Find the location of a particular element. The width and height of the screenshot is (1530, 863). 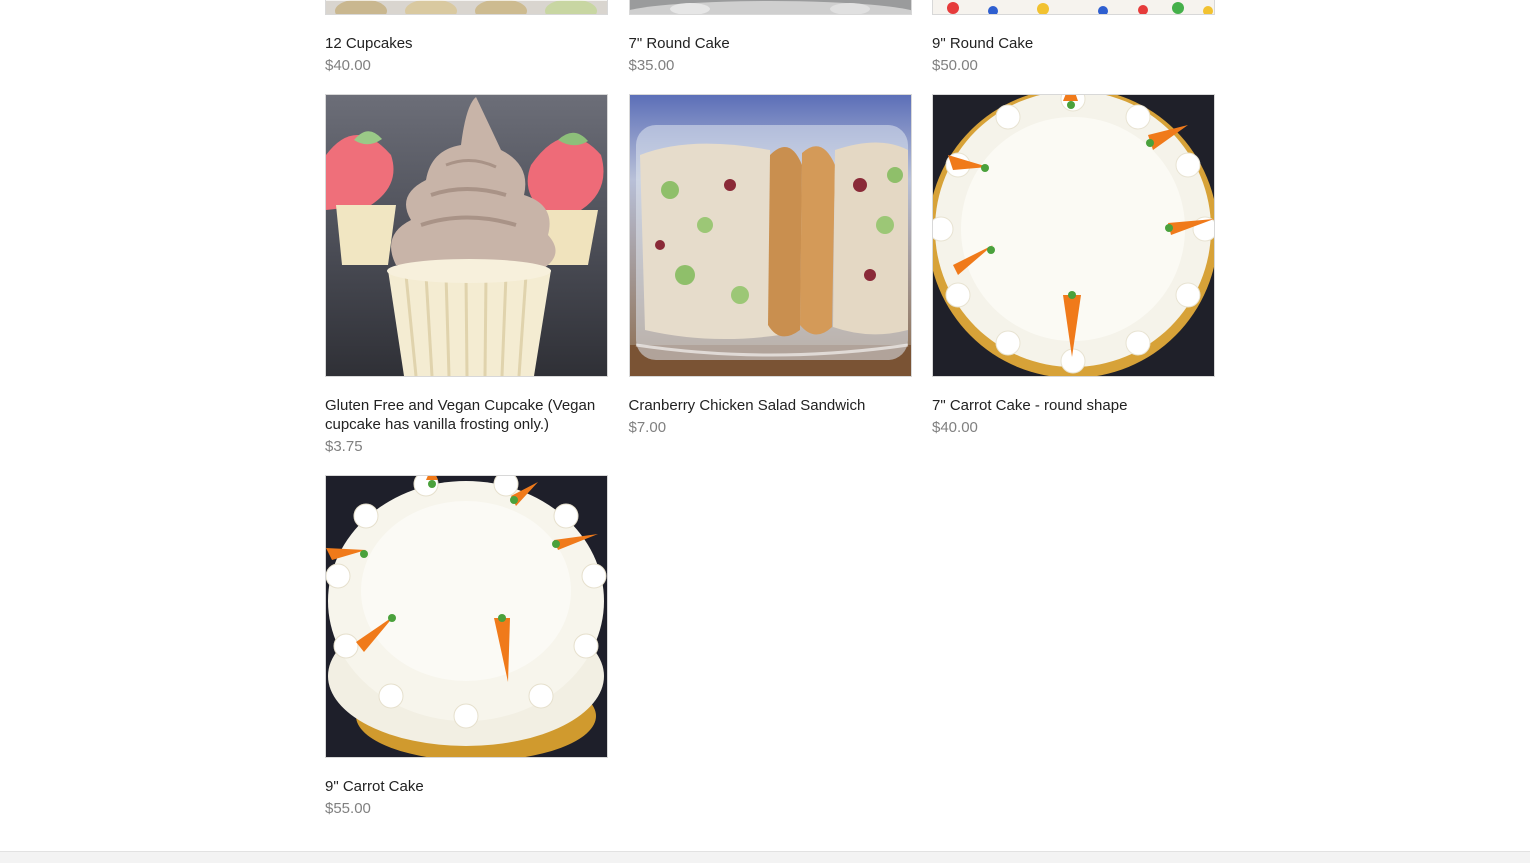

product-card-chicken-salad-sandwich: Cranberry Chicken Salad Sandwich $7.00 is located at coordinates (770, 275).